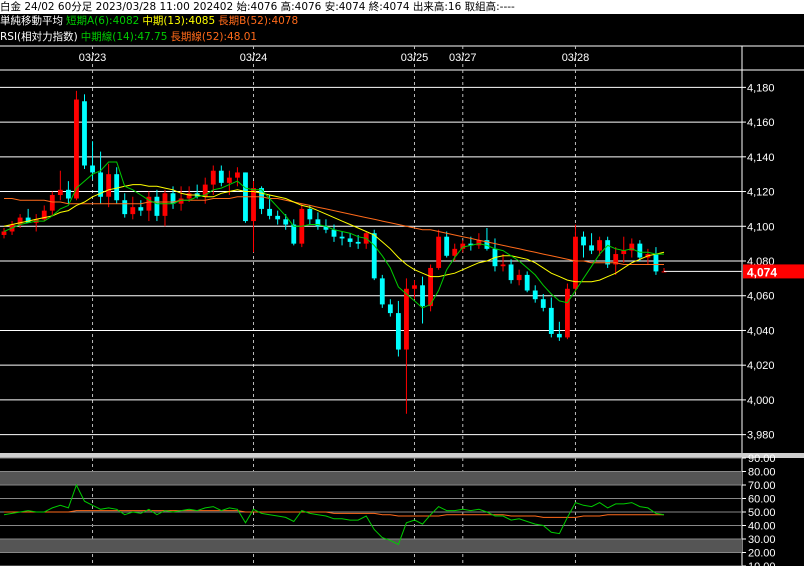 The height and width of the screenshot is (566, 804). What do you see at coordinates (761, 227) in the screenshot?
I see `price-tick-label: 4,100` at bounding box center [761, 227].